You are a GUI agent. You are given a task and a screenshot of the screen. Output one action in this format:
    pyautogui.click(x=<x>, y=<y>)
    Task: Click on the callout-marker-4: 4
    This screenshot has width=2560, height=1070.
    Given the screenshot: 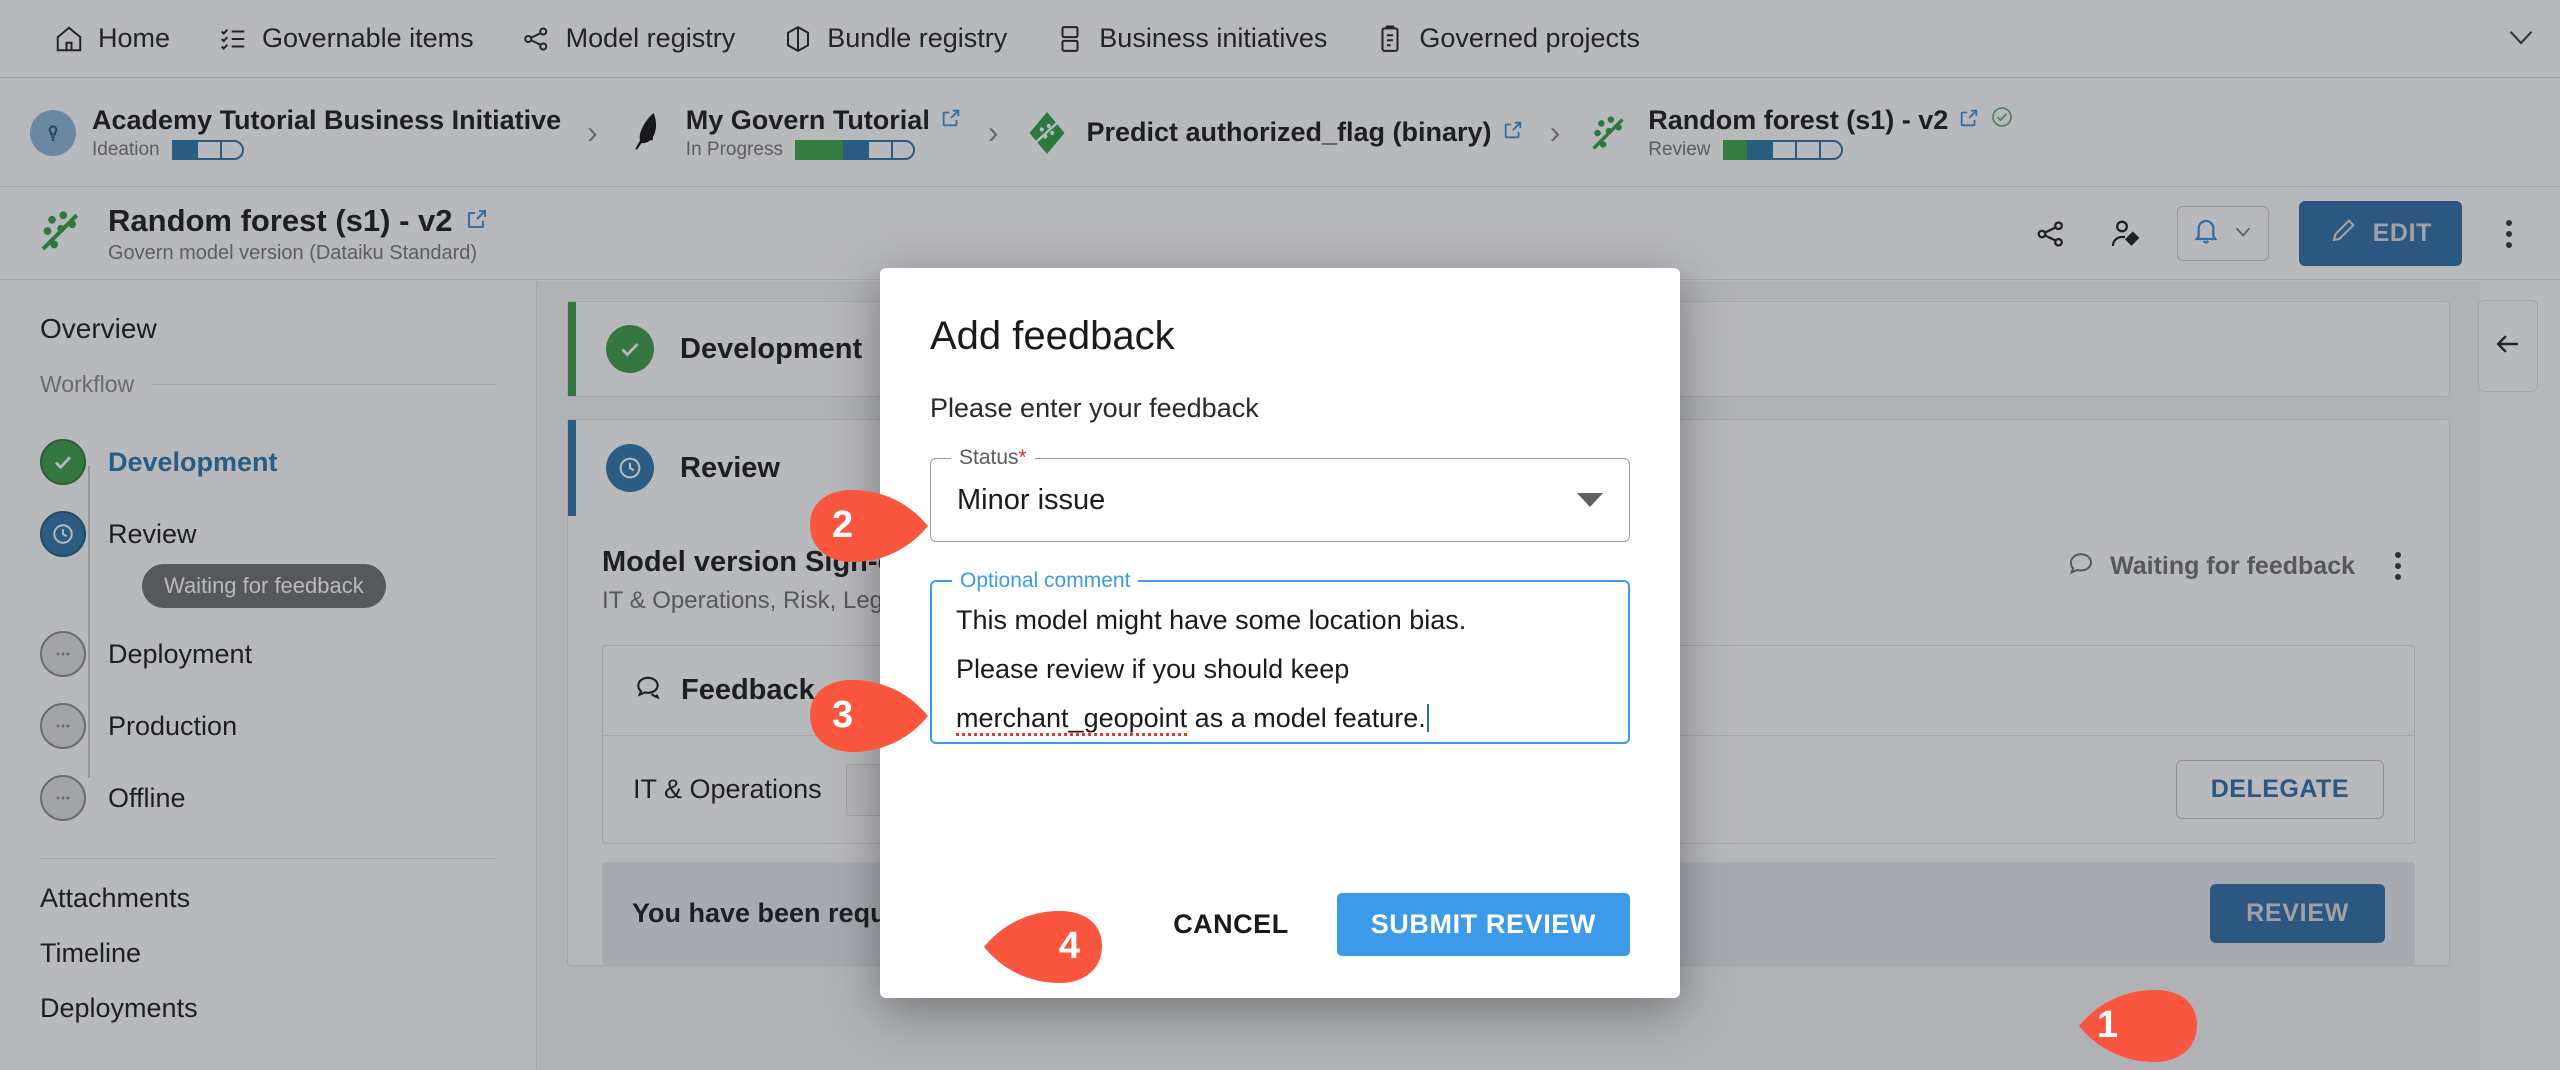 What is the action you would take?
    pyautogui.click(x=1041, y=946)
    